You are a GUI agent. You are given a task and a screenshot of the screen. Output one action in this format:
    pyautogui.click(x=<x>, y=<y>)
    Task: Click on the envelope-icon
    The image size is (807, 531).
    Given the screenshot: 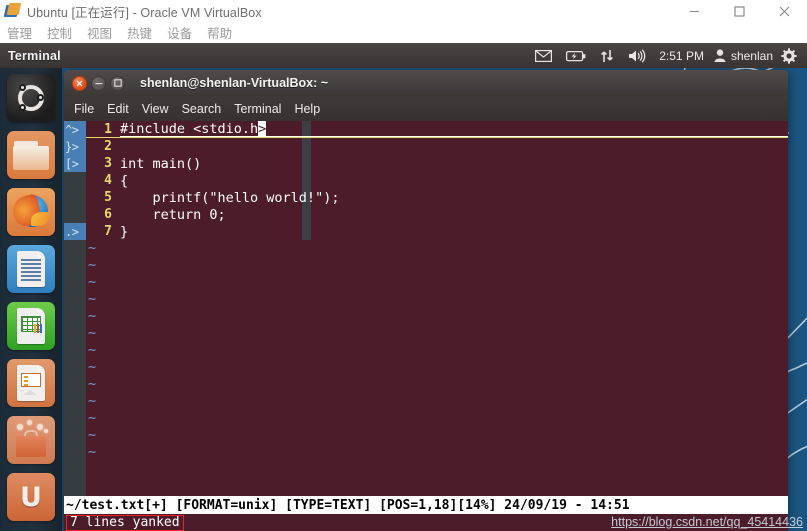 What is the action you would take?
    pyautogui.click(x=543, y=55)
    